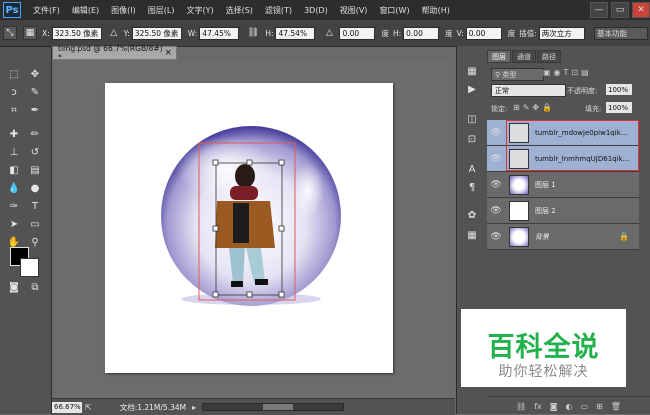  I want to click on shape-tool-icon: ▭, so click(35, 224).